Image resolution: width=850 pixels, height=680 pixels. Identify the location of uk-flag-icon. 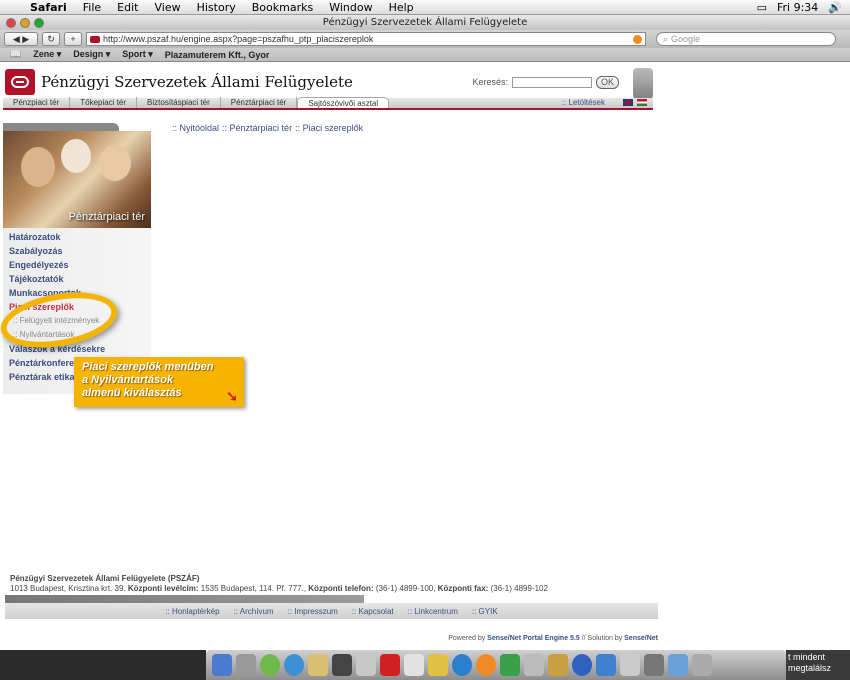
(628, 102).